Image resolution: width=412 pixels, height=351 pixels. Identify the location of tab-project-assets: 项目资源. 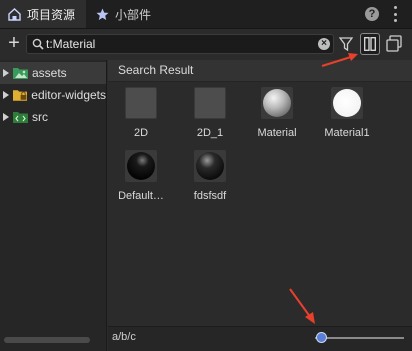
(43, 14).